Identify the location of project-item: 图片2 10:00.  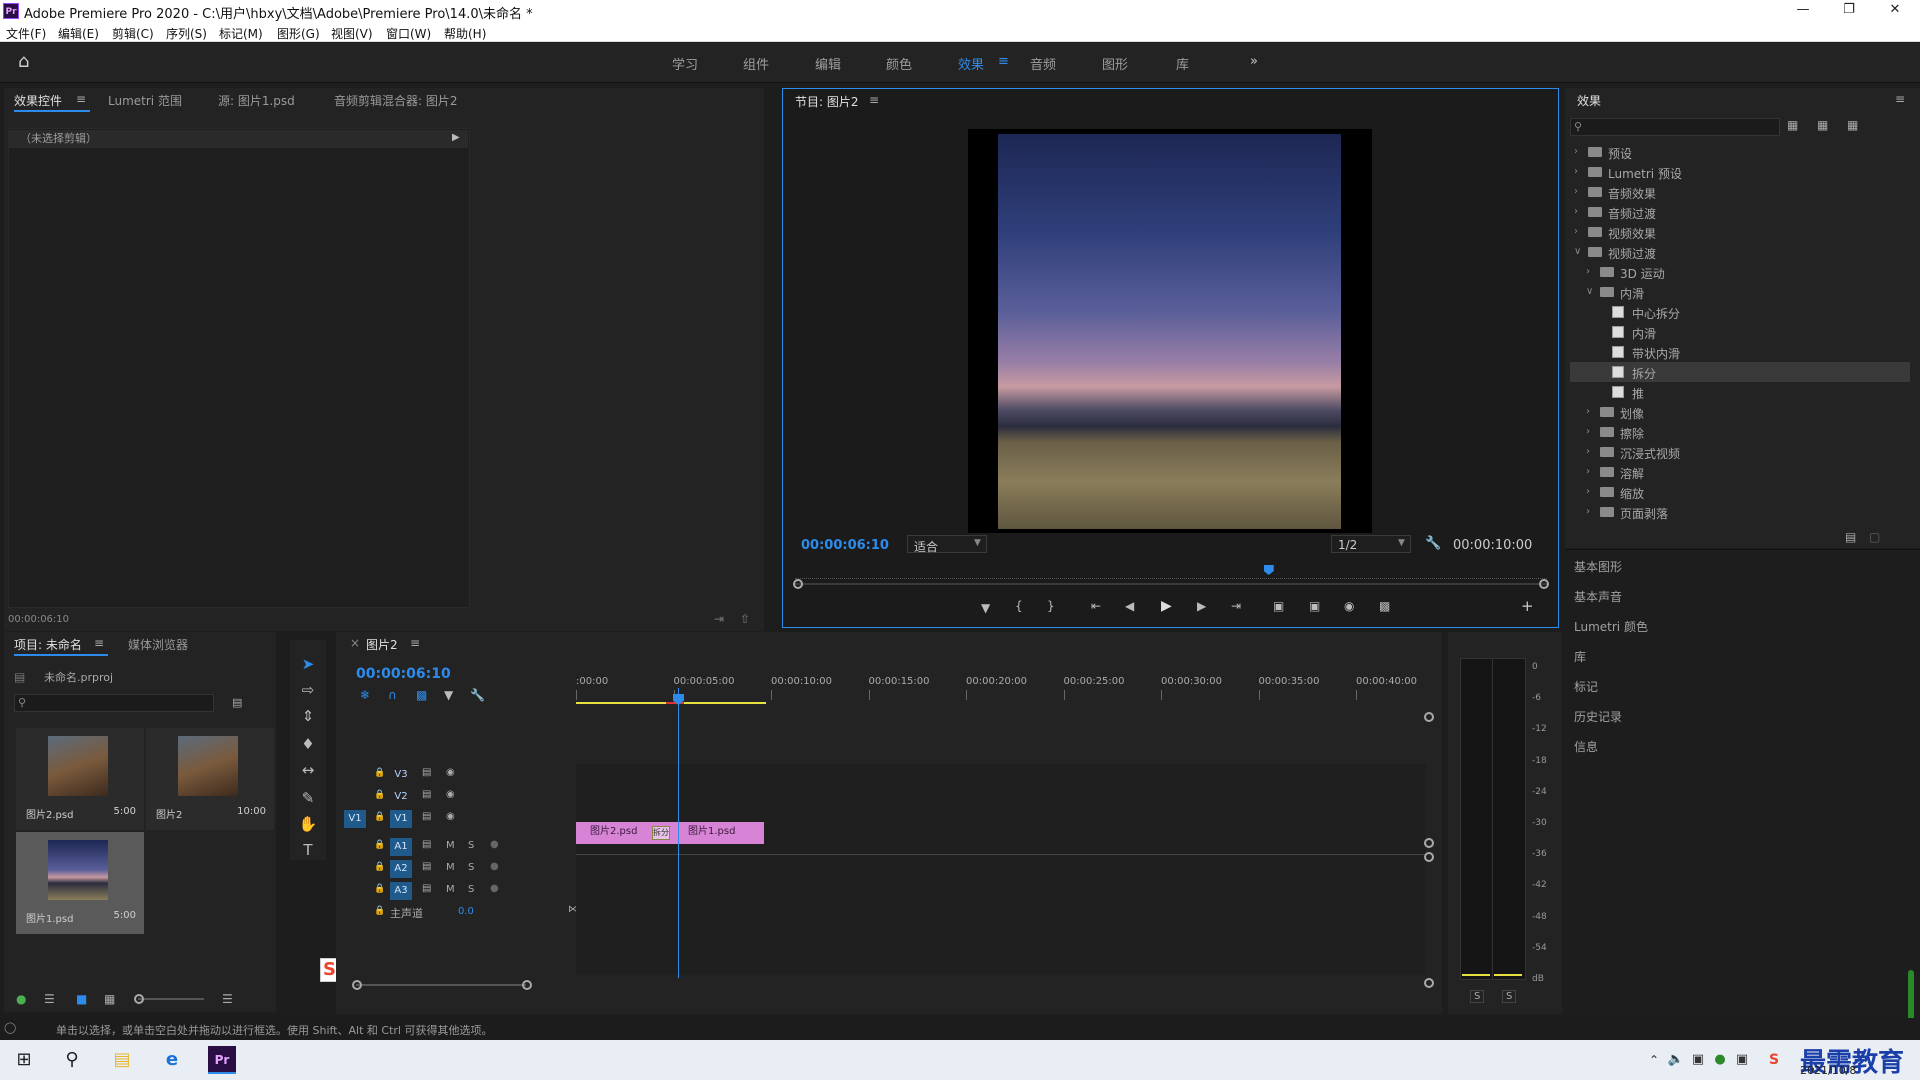
(210, 779).